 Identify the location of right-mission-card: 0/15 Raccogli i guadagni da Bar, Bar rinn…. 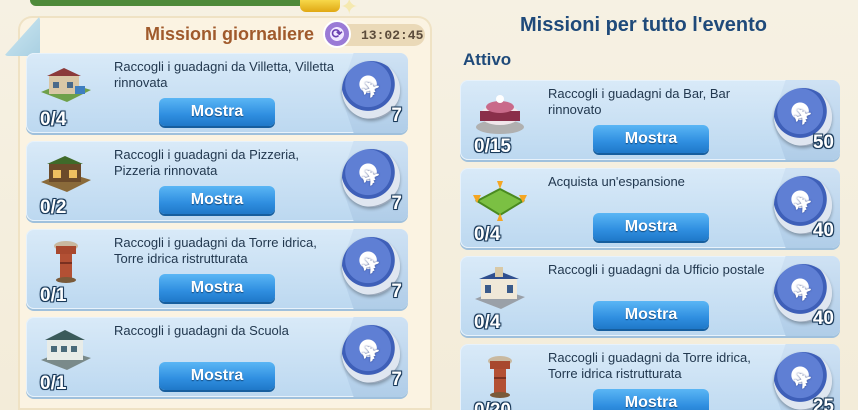
(650, 120).